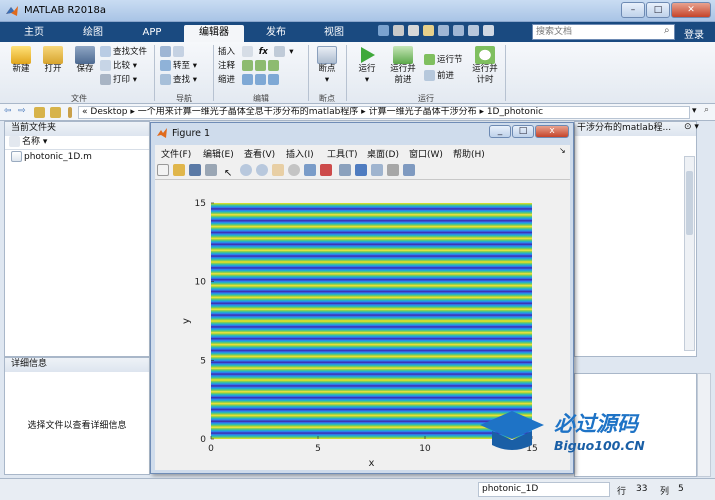 This screenshot has width=715, height=500. I want to click on advance-label: 前进, so click(446, 76).